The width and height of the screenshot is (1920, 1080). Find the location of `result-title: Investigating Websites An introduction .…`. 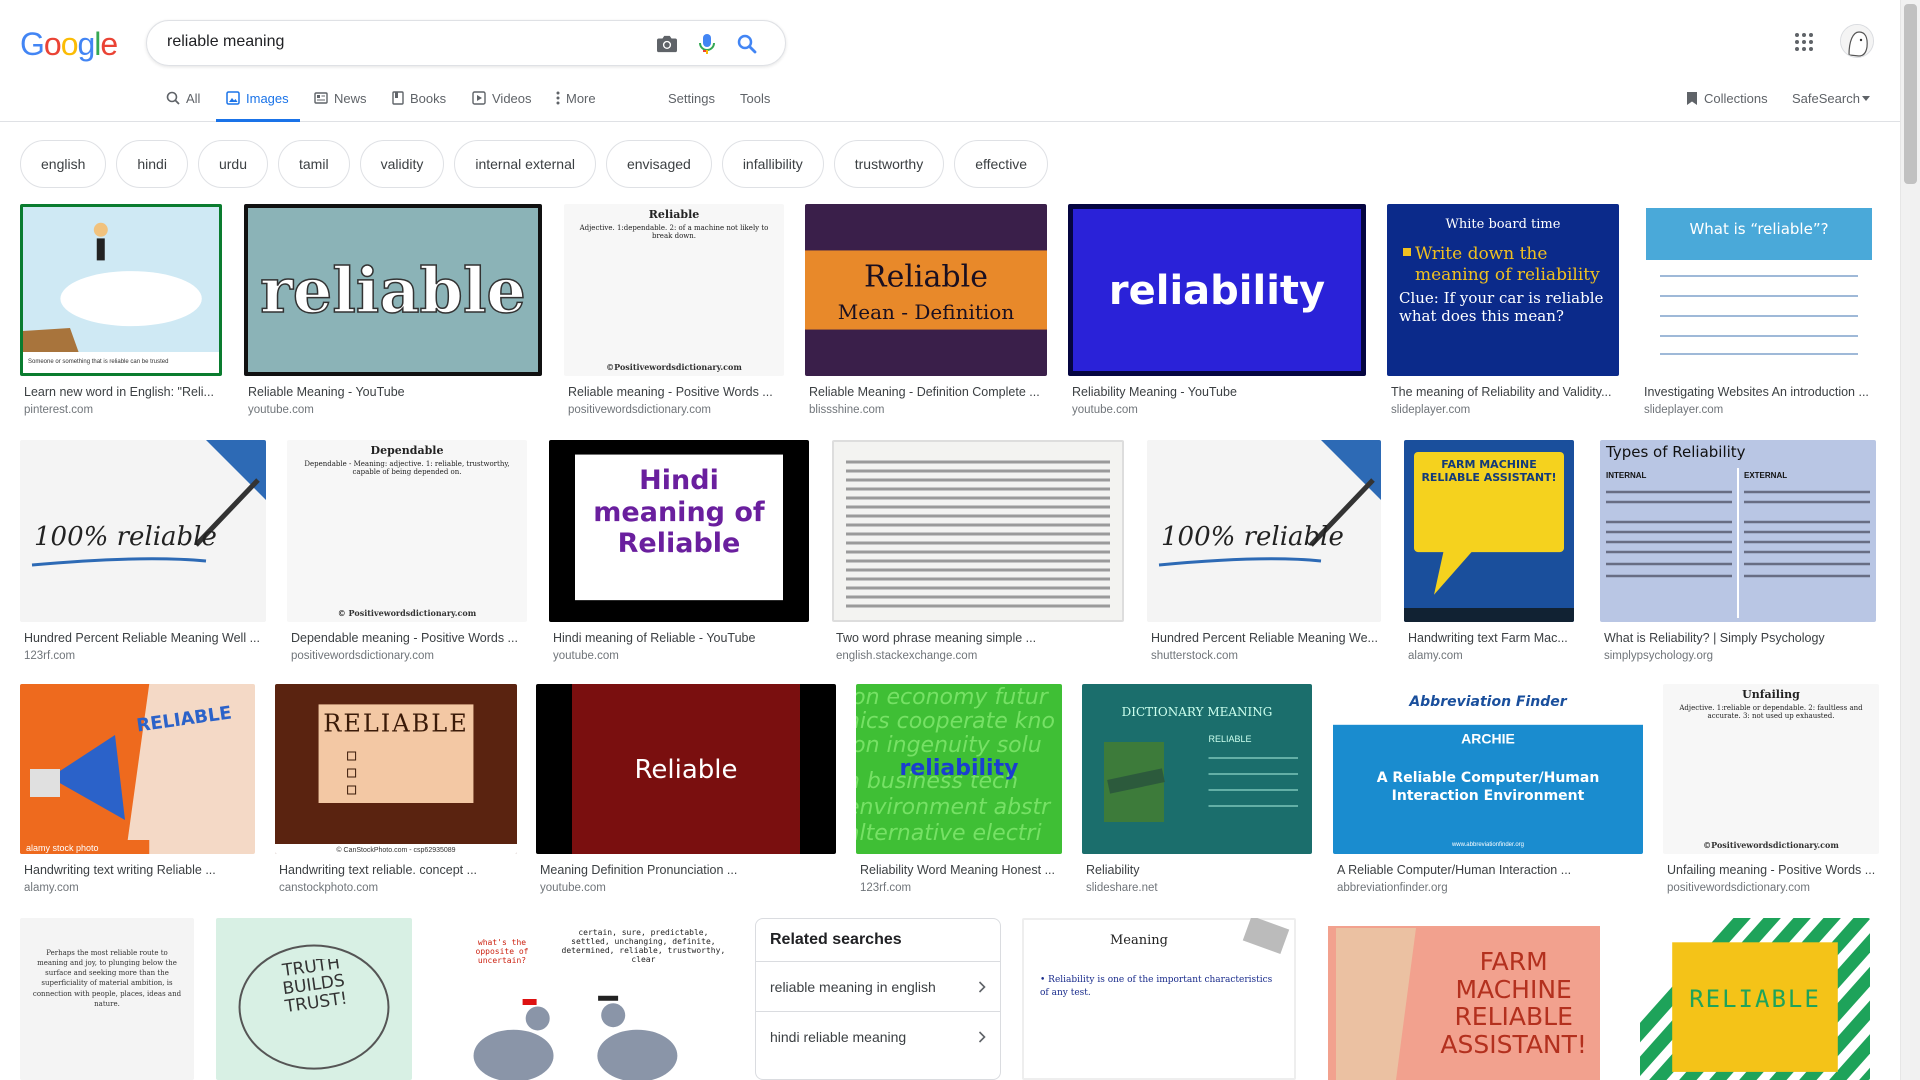

result-title: Investigating Websites An introduction .… is located at coordinates (1760, 392).